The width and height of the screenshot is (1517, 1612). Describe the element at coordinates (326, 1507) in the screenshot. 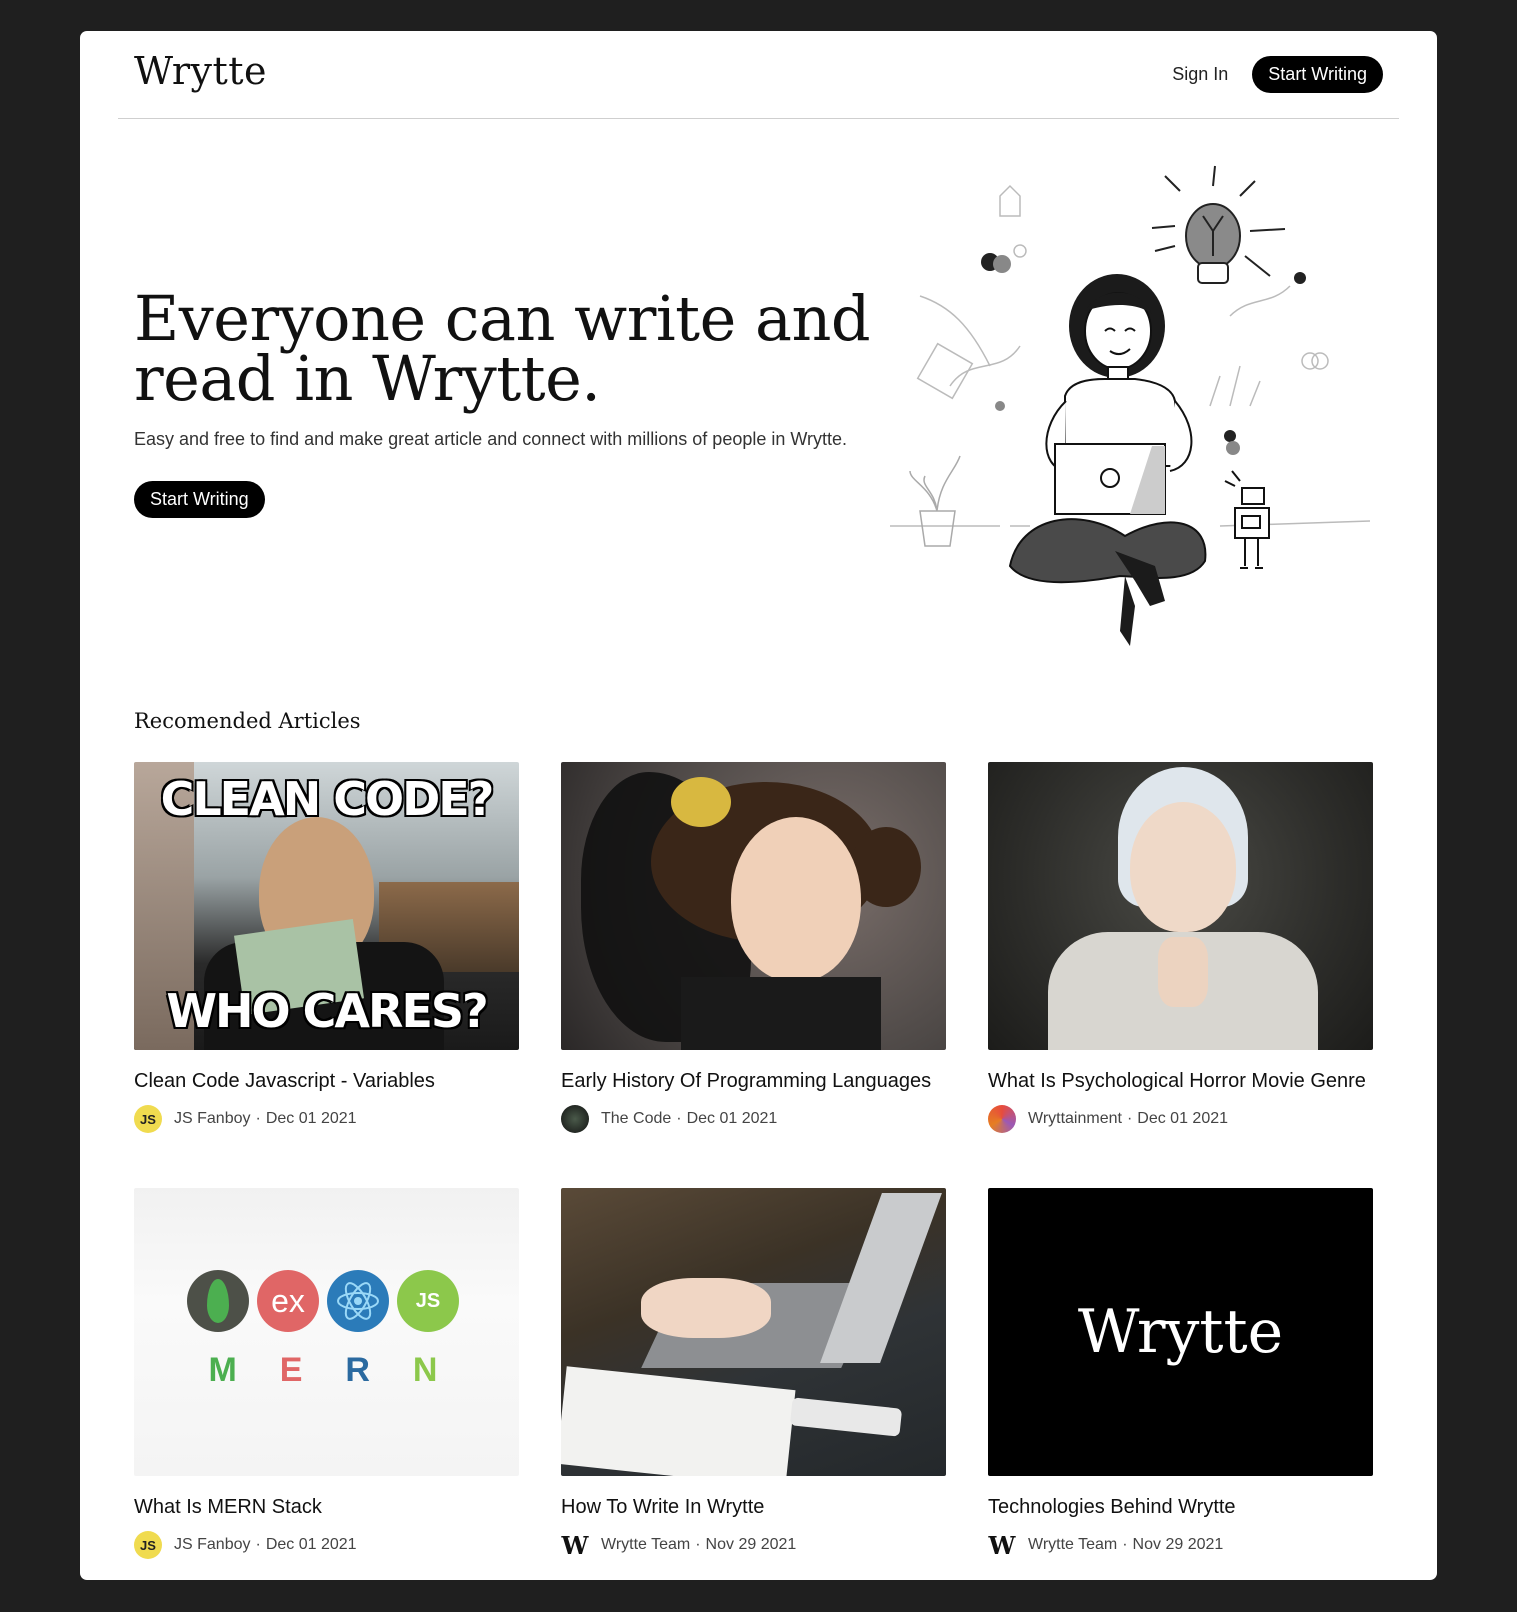

I see `article-title: What Is MERN Stack` at that location.